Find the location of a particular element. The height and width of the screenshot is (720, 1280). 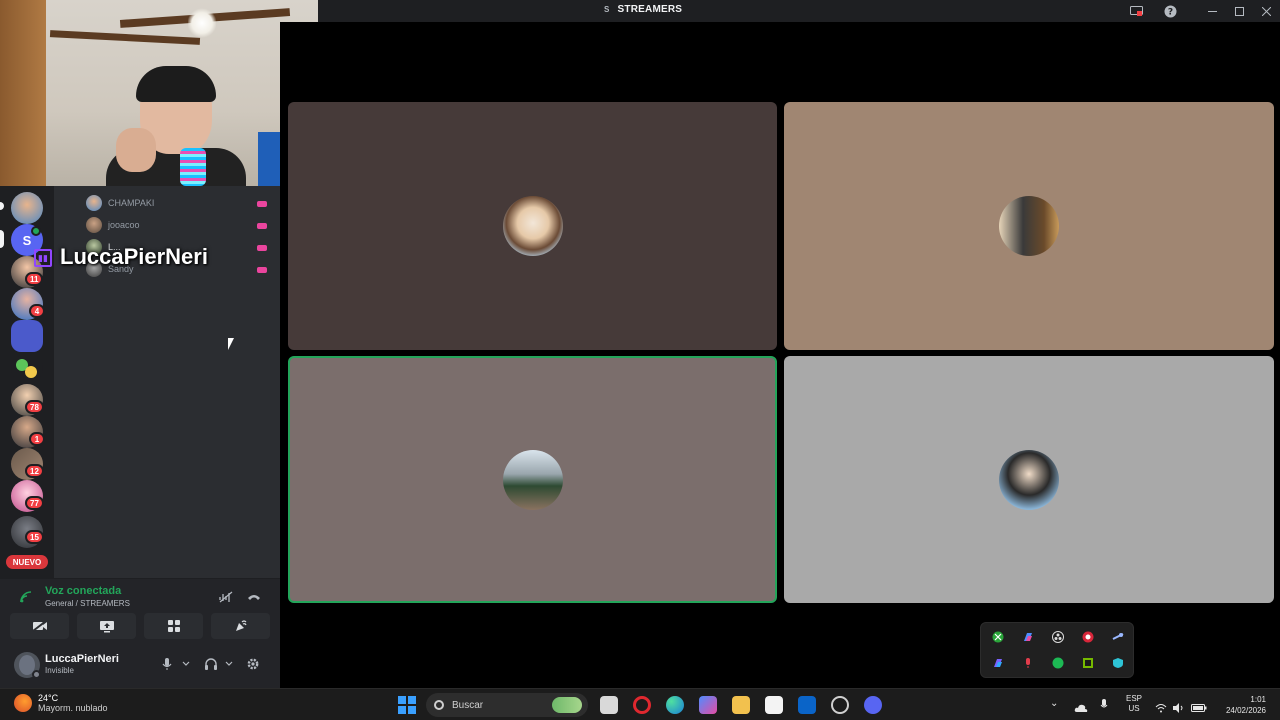

opera-icon is located at coordinates (642, 705).